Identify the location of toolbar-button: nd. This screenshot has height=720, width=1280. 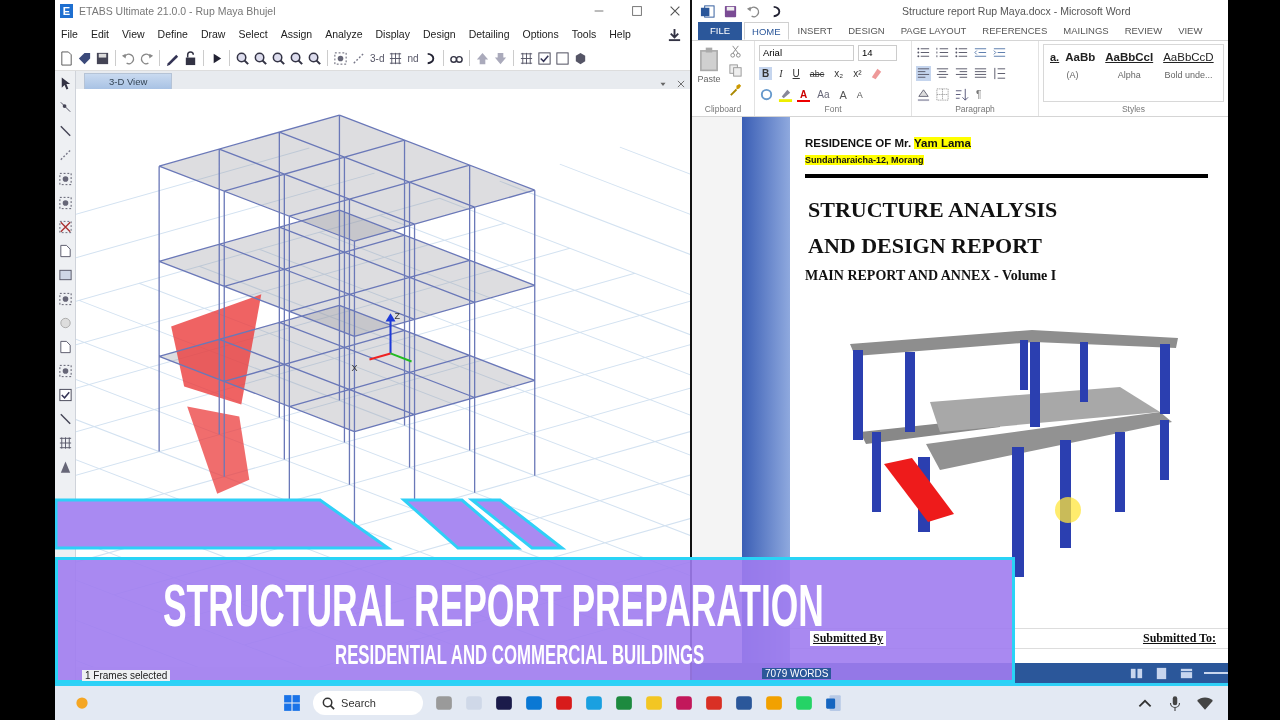
(413, 58).